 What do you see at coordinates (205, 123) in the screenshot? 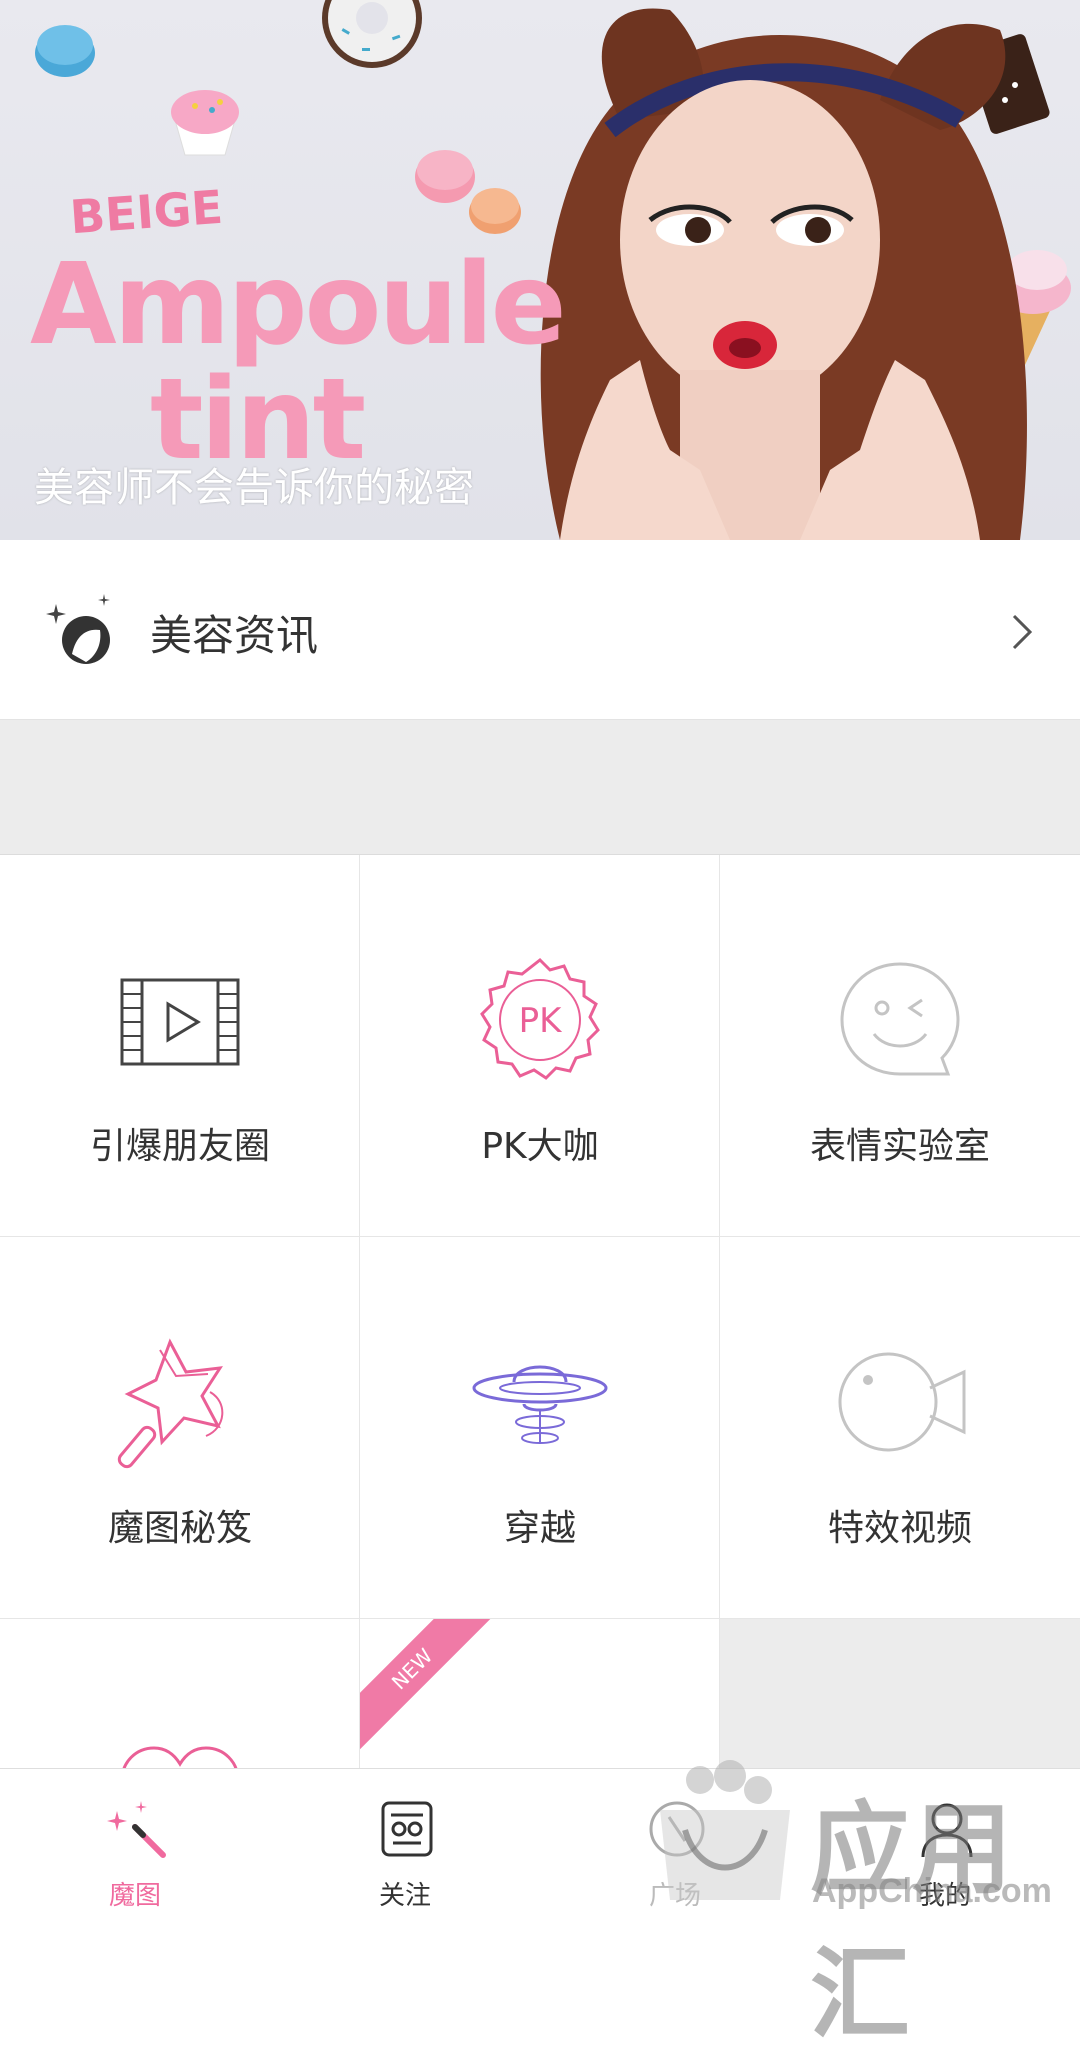
I see `cupcake-icon` at bounding box center [205, 123].